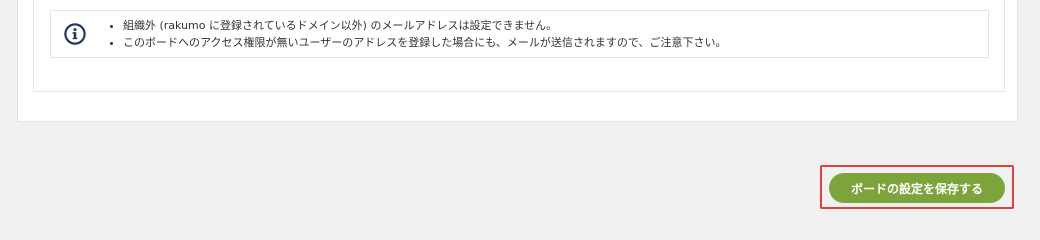 The height and width of the screenshot is (240, 1040). Describe the element at coordinates (75, 34) in the screenshot. I see `info-circle-icon` at that location.